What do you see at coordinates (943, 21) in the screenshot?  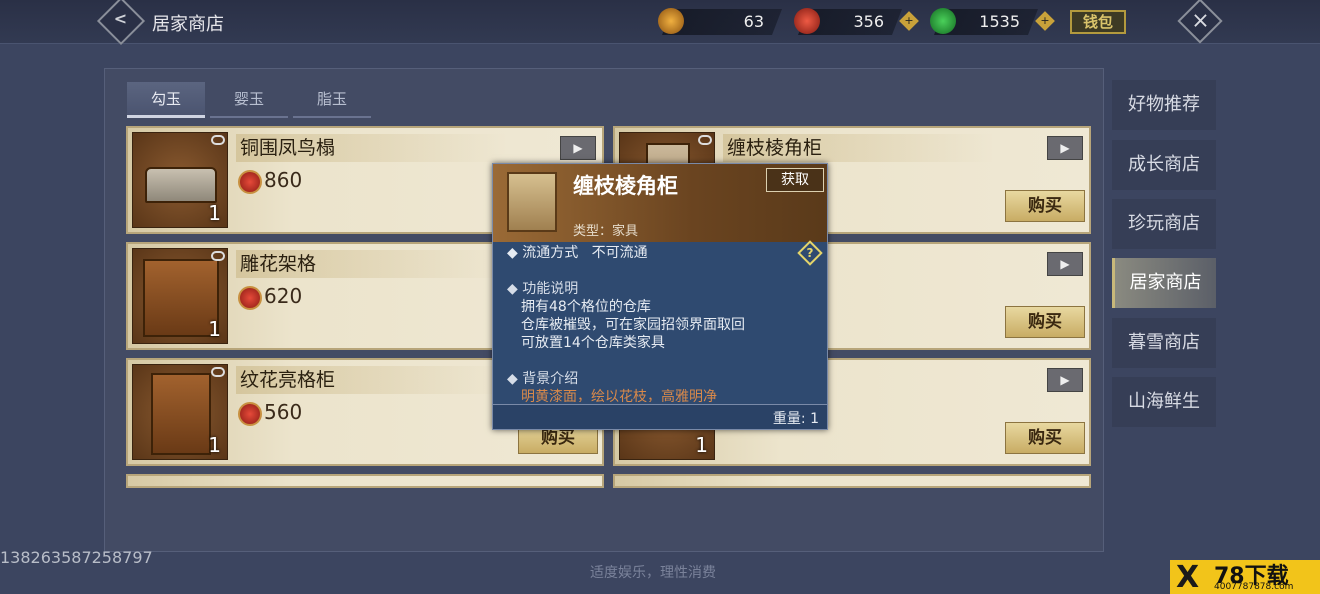 I see `green-jade-icon` at bounding box center [943, 21].